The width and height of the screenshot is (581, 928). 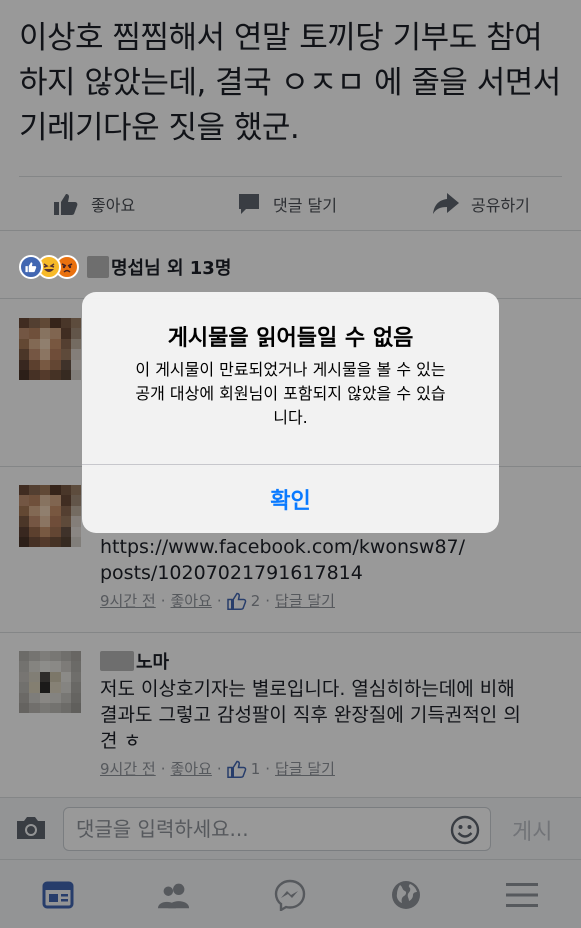 What do you see at coordinates (31, 267) in the screenshot?
I see `like-reaction-icon` at bounding box center [31, 267].